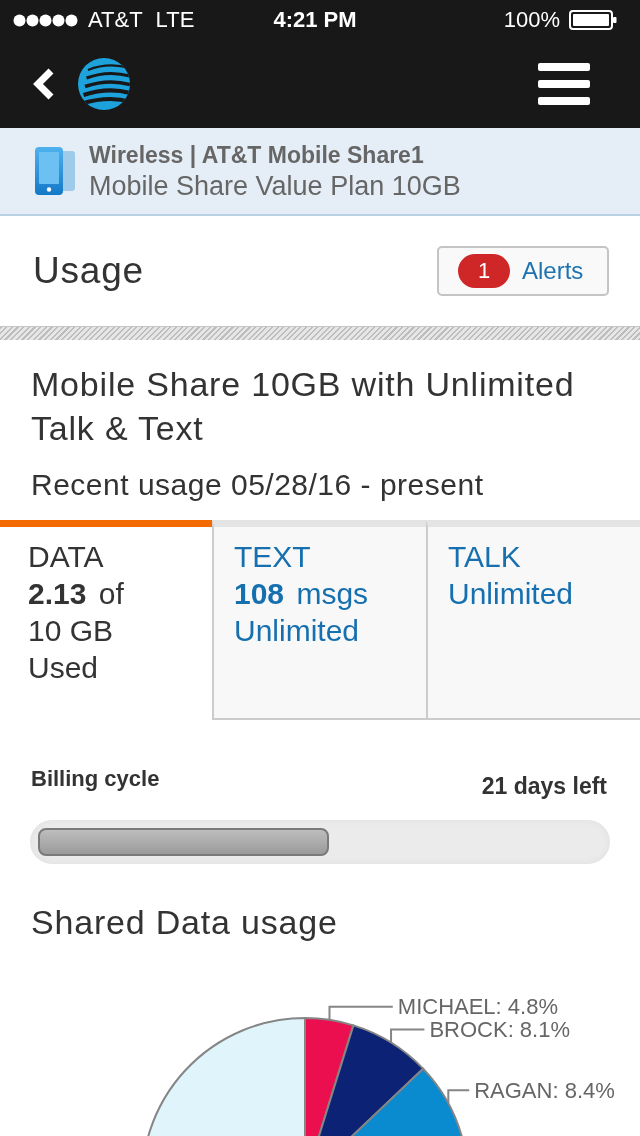 This screenshot has width=640, height=1136. I want to click on phone-icon, so click(55, 171).